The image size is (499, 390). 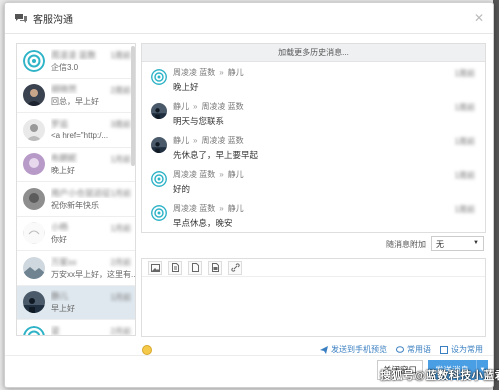 I want to click on watermark: 搜狐号@蓝数科技小蓝君, so click(x=439, y=376).